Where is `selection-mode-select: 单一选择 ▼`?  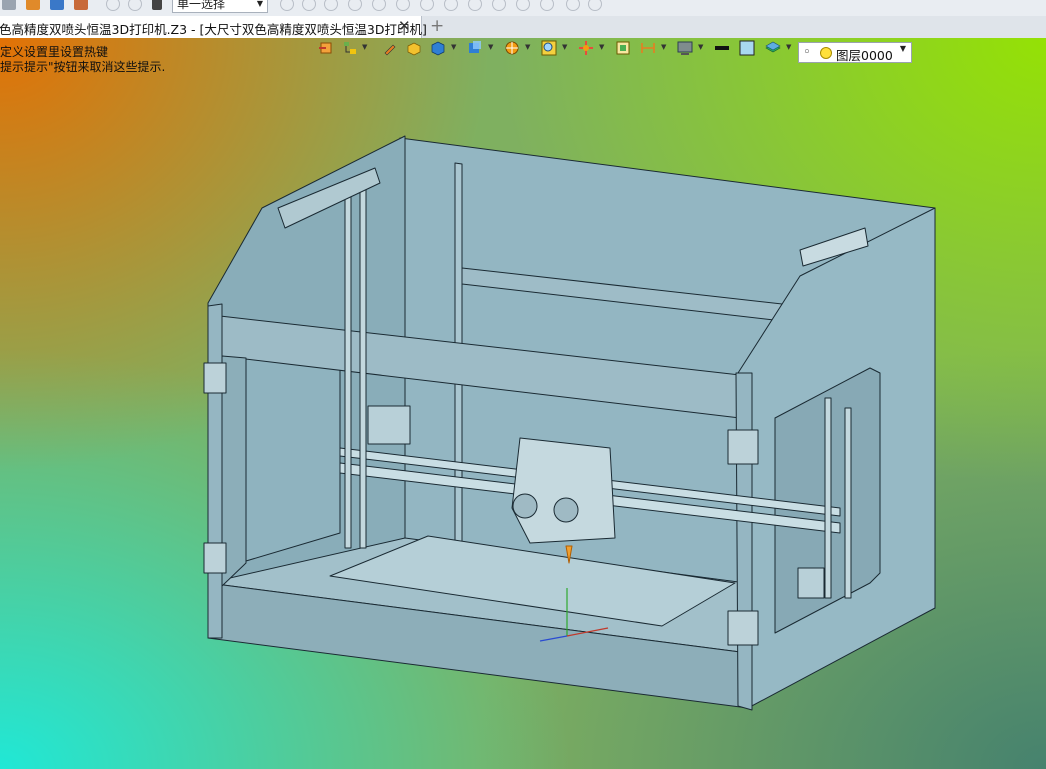
selection-mode-select: 单一选择 ▼ is located at coordinates (220, 6).